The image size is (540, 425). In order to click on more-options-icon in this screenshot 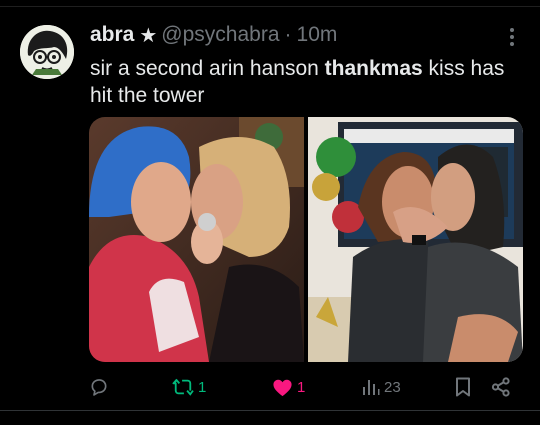, I will do `click(512, 37)`.